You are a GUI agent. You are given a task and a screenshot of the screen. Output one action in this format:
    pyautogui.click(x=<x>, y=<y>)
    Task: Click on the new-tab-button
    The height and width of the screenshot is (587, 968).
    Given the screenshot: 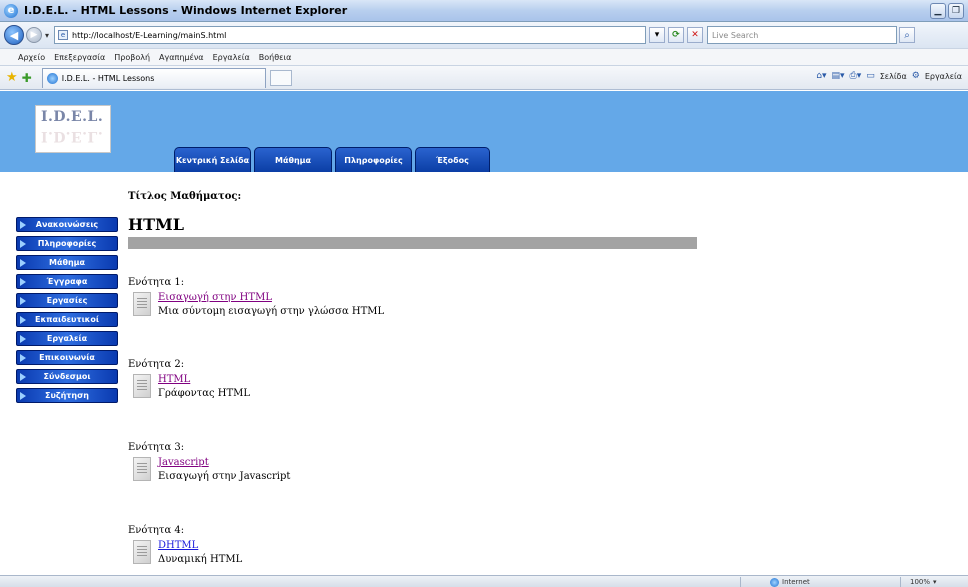 What is the action you would take?
    pyautogui.click(x=280, y=77)
    